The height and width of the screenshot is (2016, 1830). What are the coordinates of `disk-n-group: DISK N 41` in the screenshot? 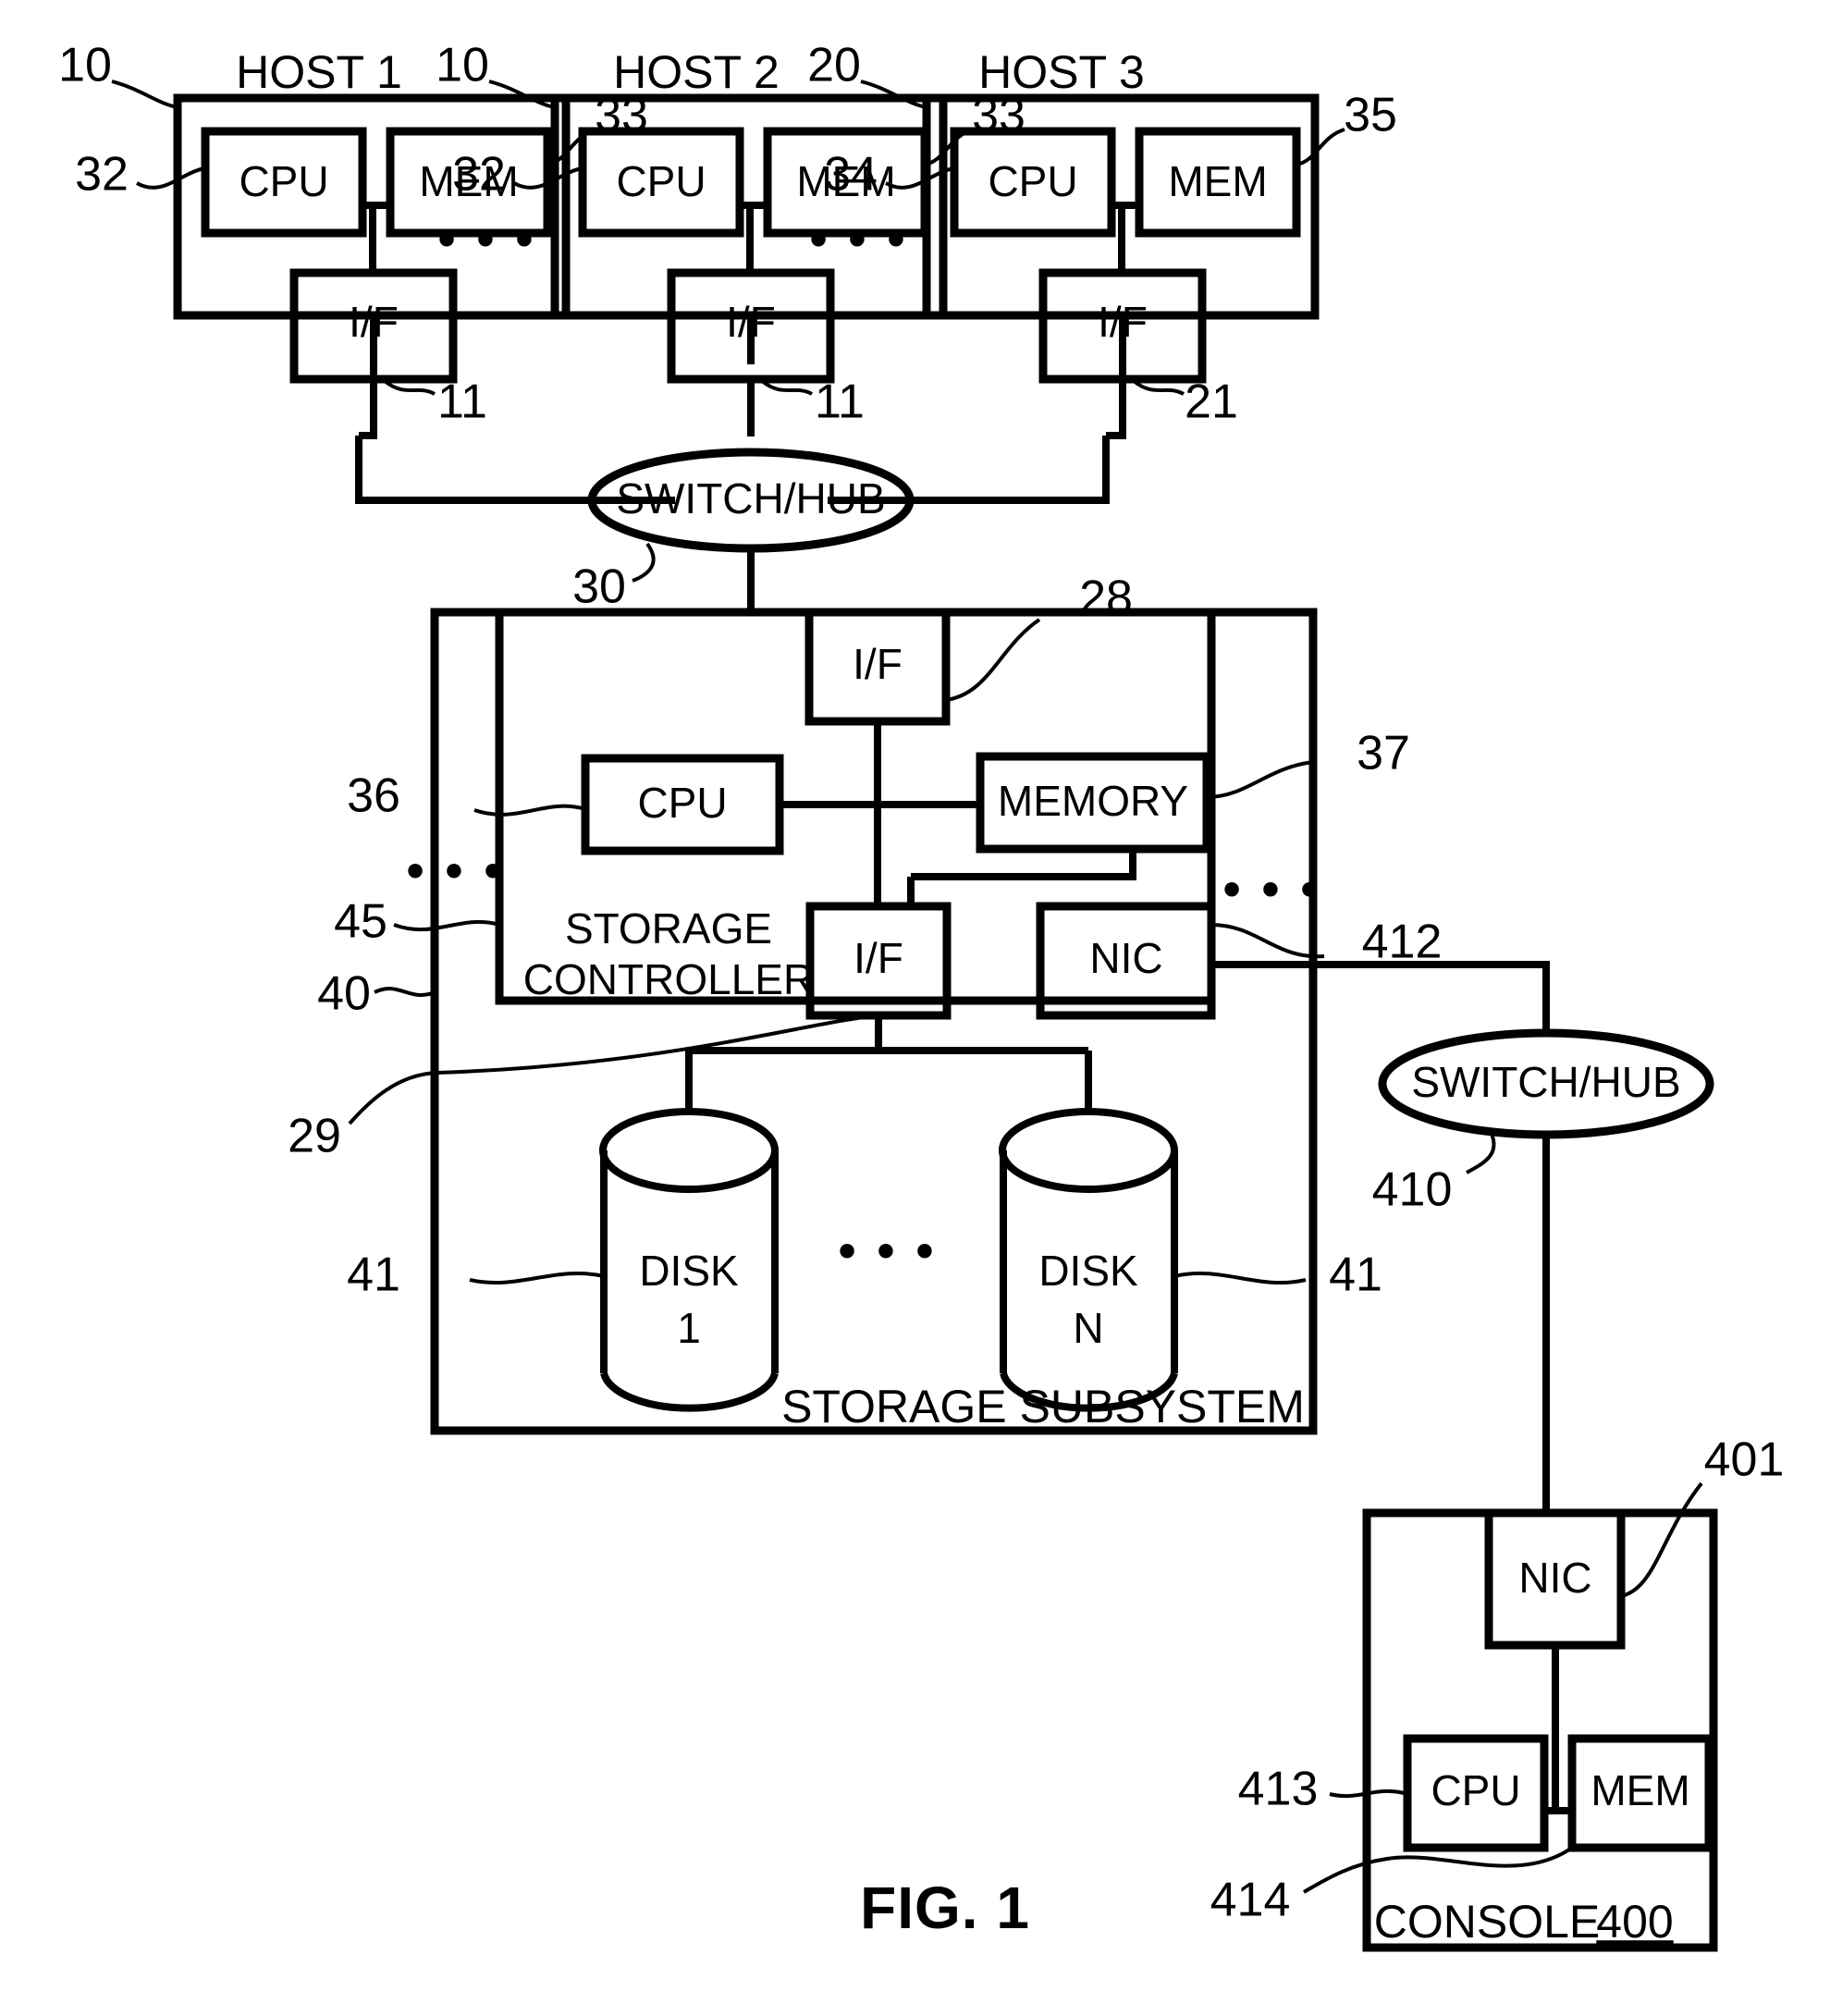 It's located at (1190, 1260).